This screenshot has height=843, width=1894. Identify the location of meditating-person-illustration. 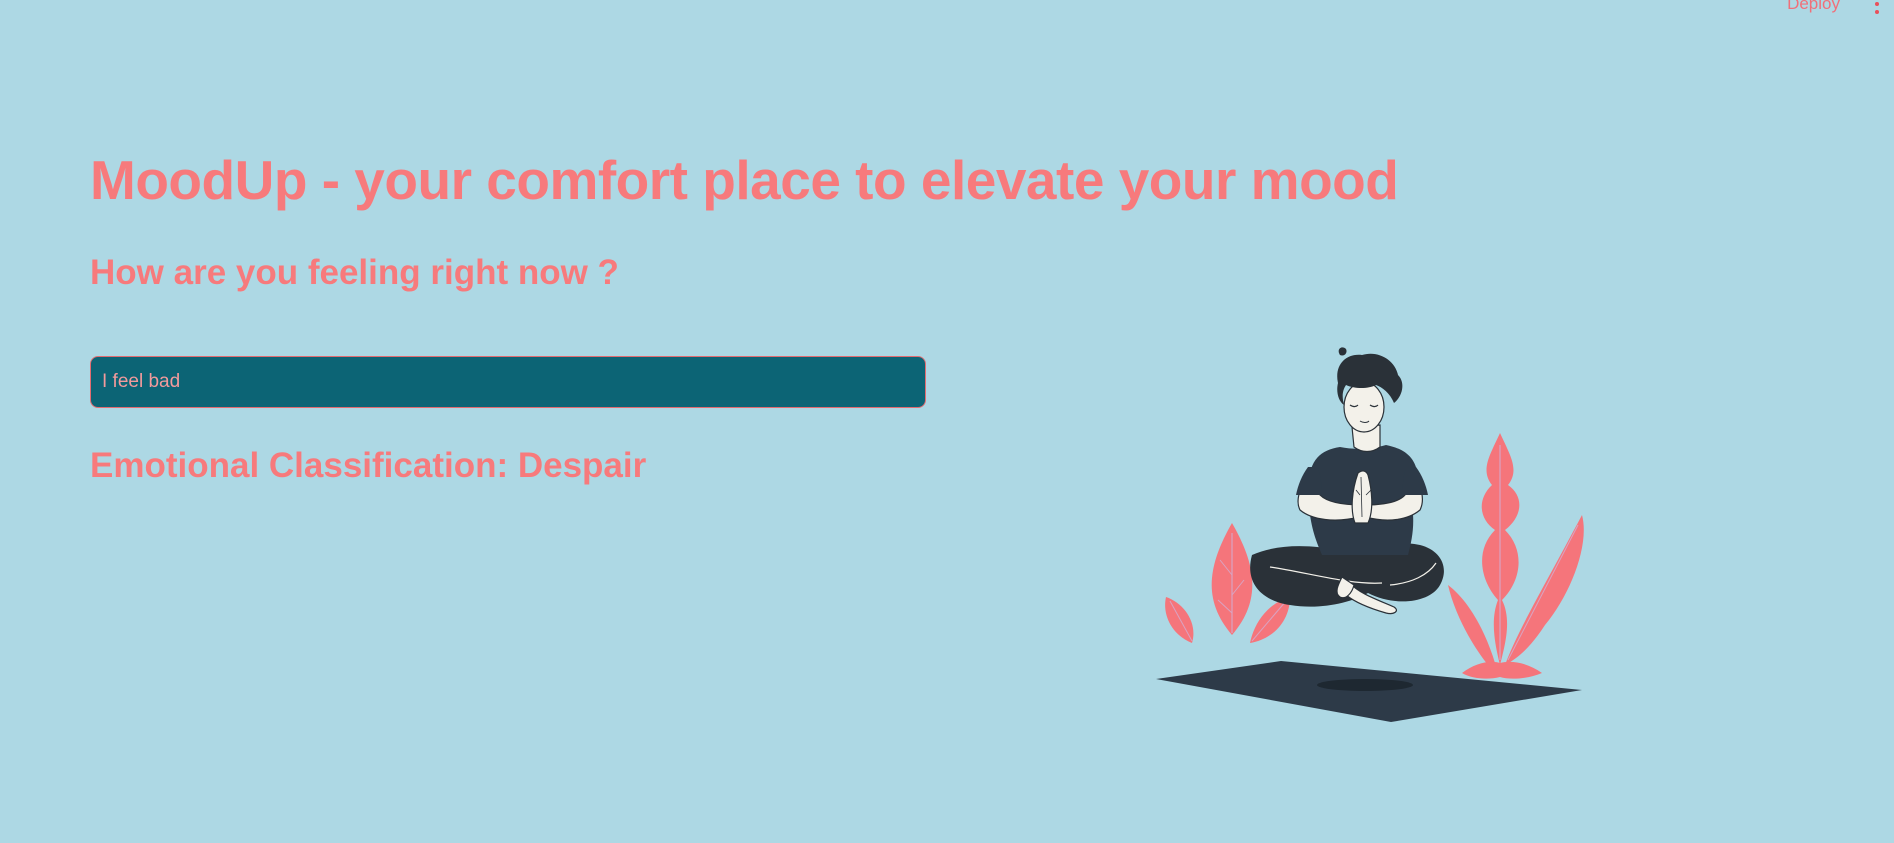
(1370, 534).